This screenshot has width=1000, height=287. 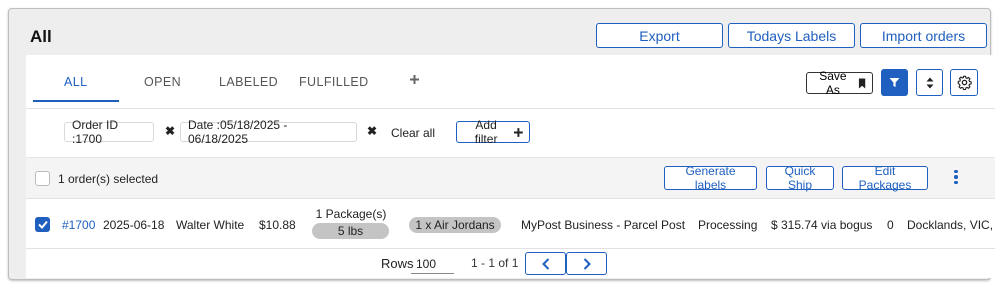 I want to click on destination: Docklands, VIC,, so click(x=950, y=225).